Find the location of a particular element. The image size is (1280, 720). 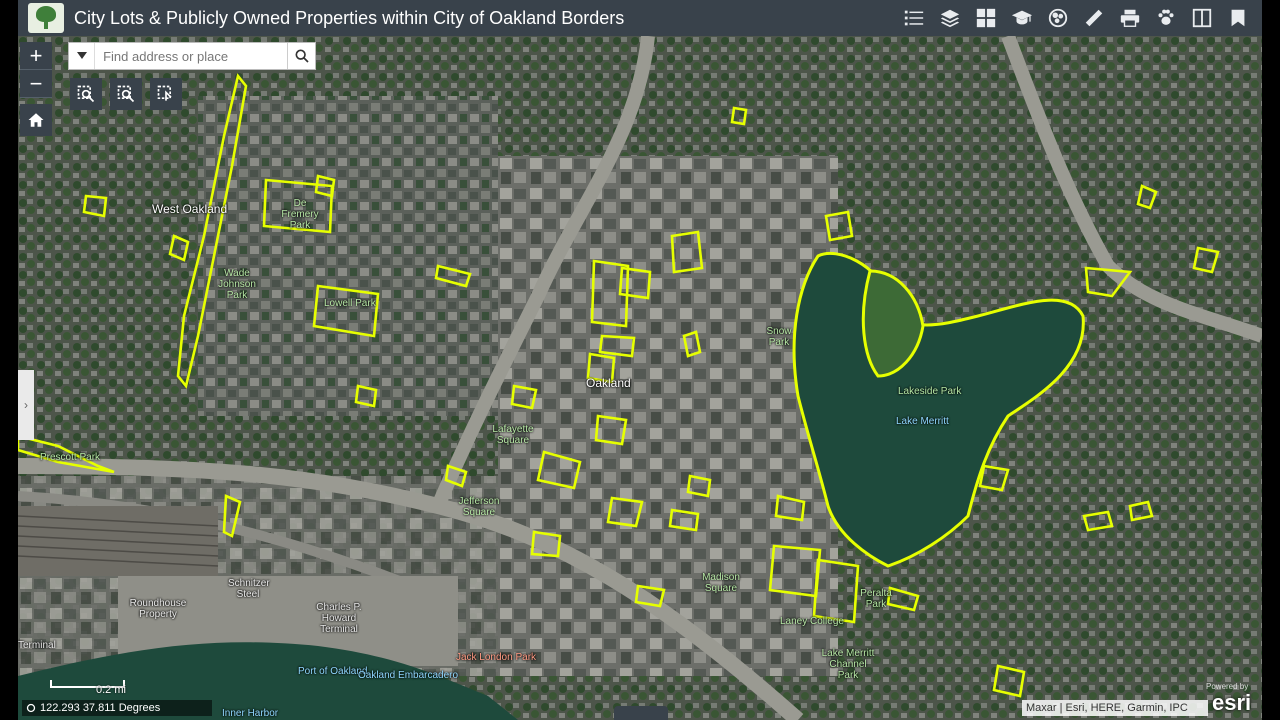

layers-icon is located at coordinates (950, 18).